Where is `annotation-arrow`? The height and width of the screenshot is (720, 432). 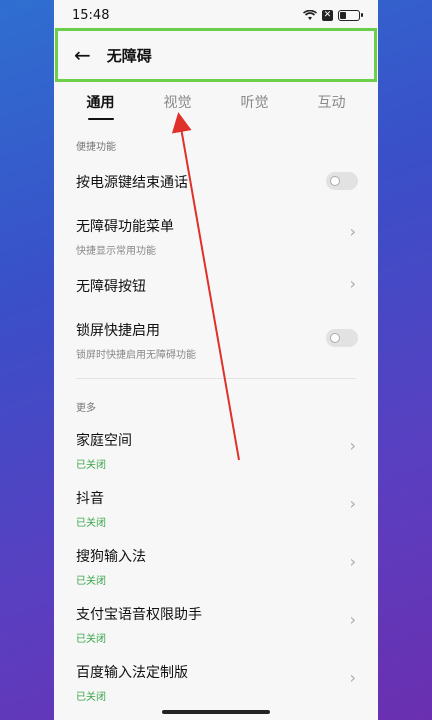
annotation-arrow is located at coordinates (205, 286).